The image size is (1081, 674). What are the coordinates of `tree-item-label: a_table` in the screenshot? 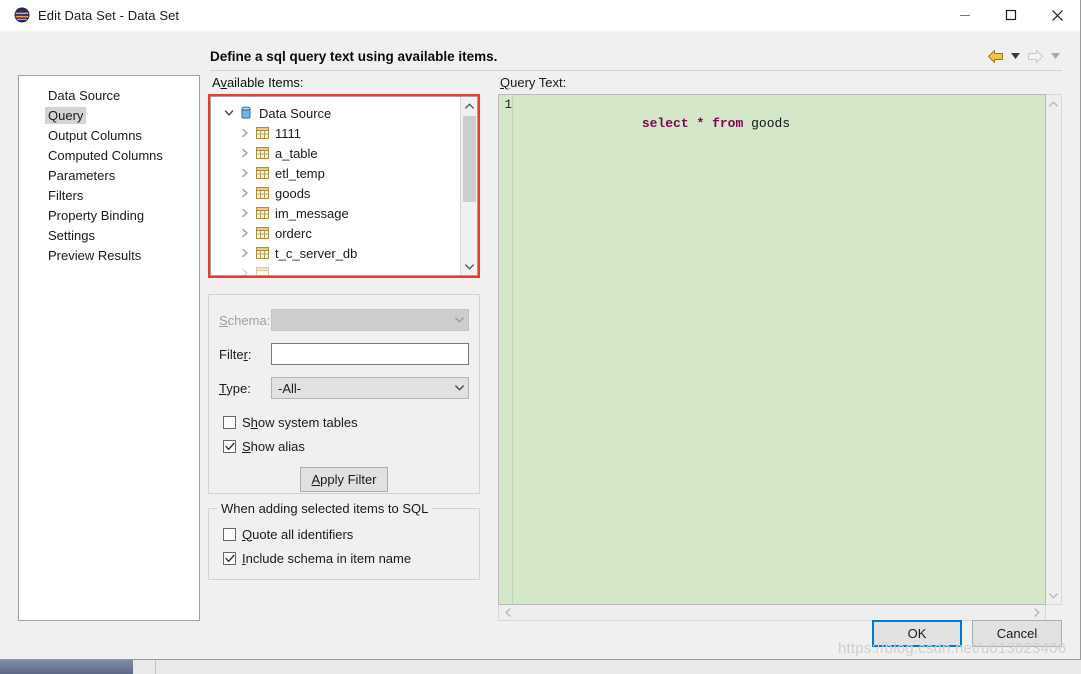 It's located at (296, 153).